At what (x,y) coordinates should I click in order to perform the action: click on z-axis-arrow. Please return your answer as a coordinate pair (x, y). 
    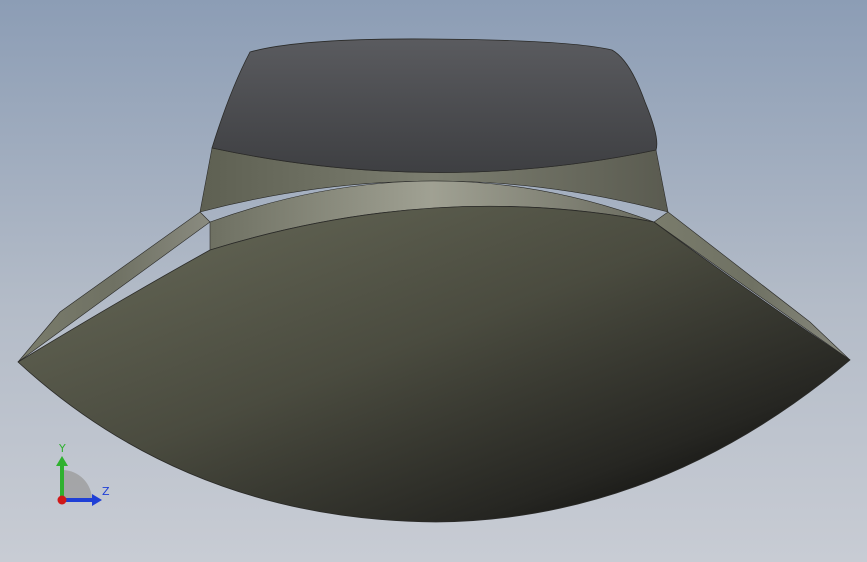
    Looking at the image, I should click on (97, 500).